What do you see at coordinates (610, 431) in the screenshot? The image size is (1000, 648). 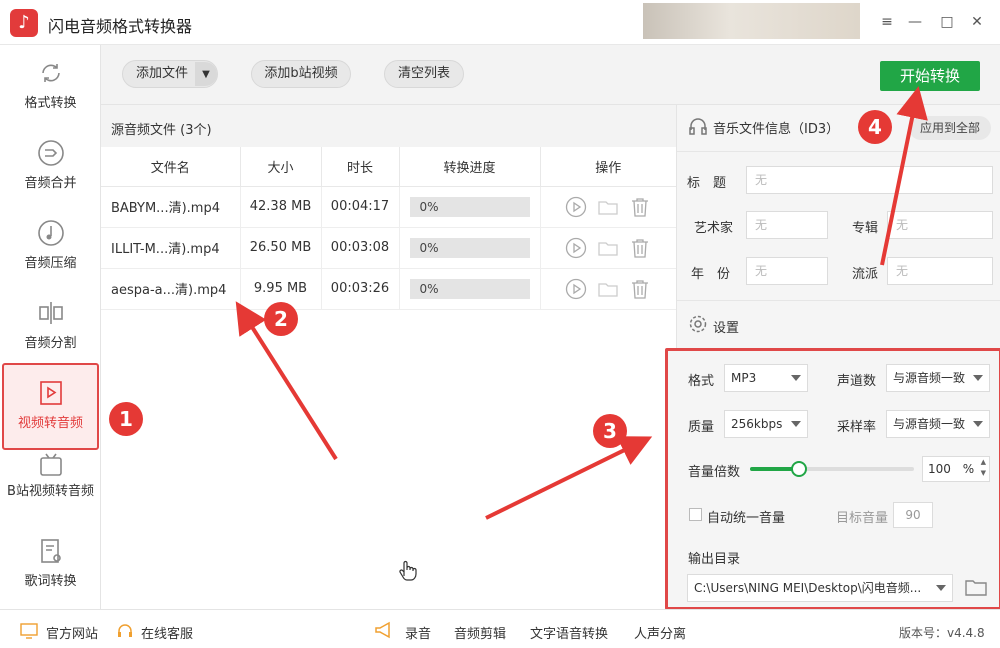 I see `annotation-badge: 3` at bounding box center [610, 431].